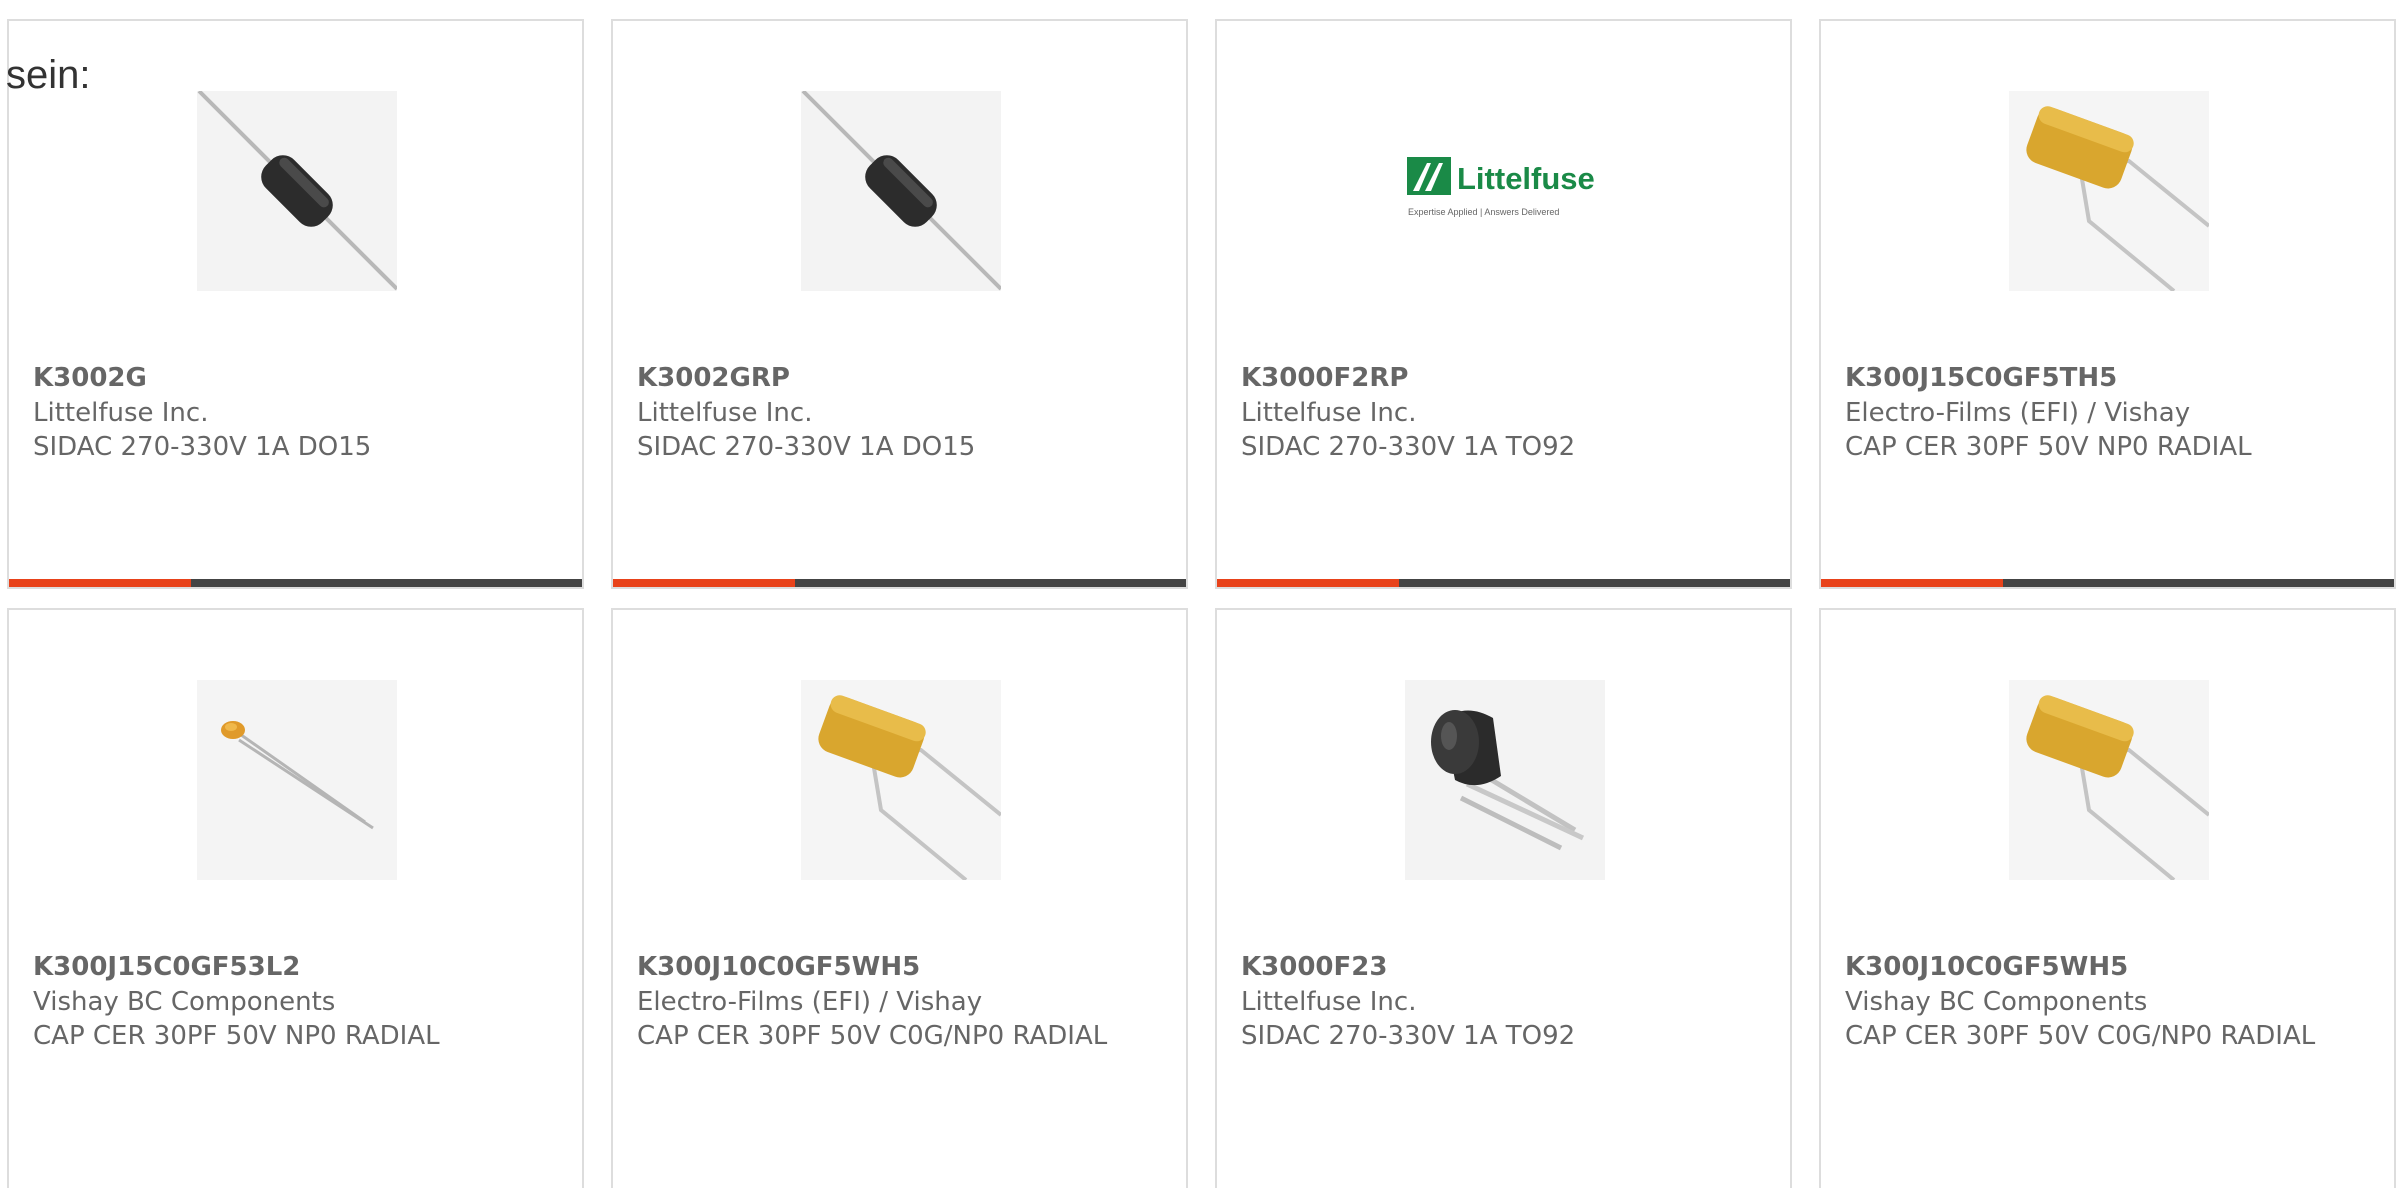 This screenshot has width=2400, height=1188. I want to click on svg-text:Expertise Applied | Answers De: Expertise Applied | Answers Delivered, so click(1483, 212).